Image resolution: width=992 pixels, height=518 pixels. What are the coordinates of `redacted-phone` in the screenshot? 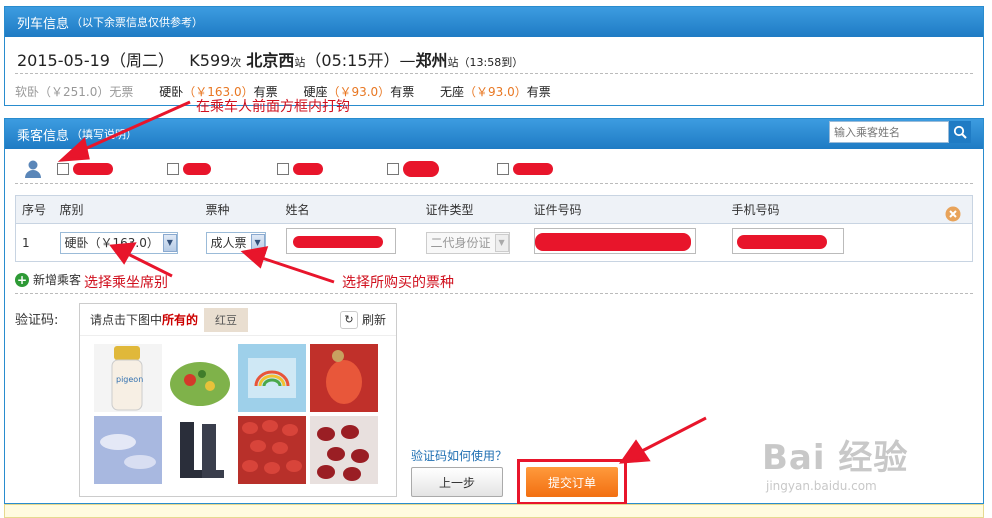 It's located at (781, 242).